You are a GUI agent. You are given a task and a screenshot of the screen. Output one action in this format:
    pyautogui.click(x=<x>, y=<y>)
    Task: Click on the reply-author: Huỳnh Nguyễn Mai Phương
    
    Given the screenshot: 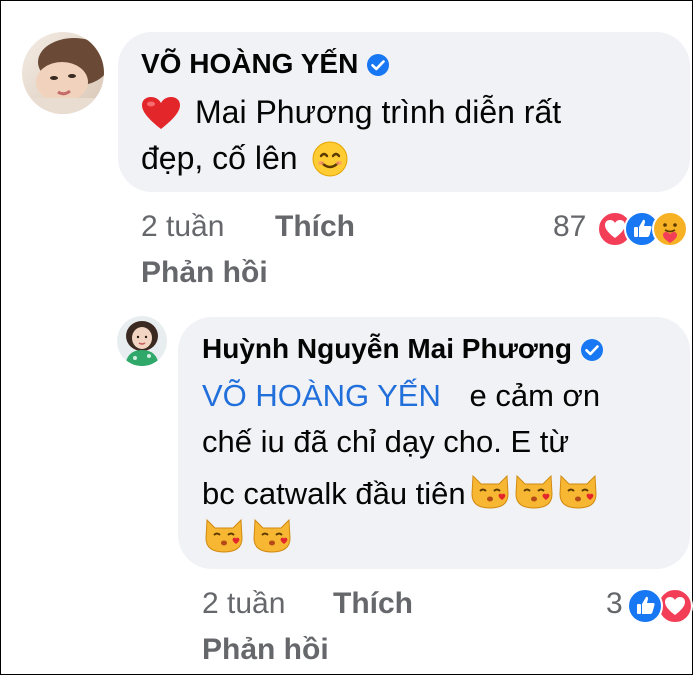 What is the action you would take?
    pyautogui.click(x=403, y=349)
    